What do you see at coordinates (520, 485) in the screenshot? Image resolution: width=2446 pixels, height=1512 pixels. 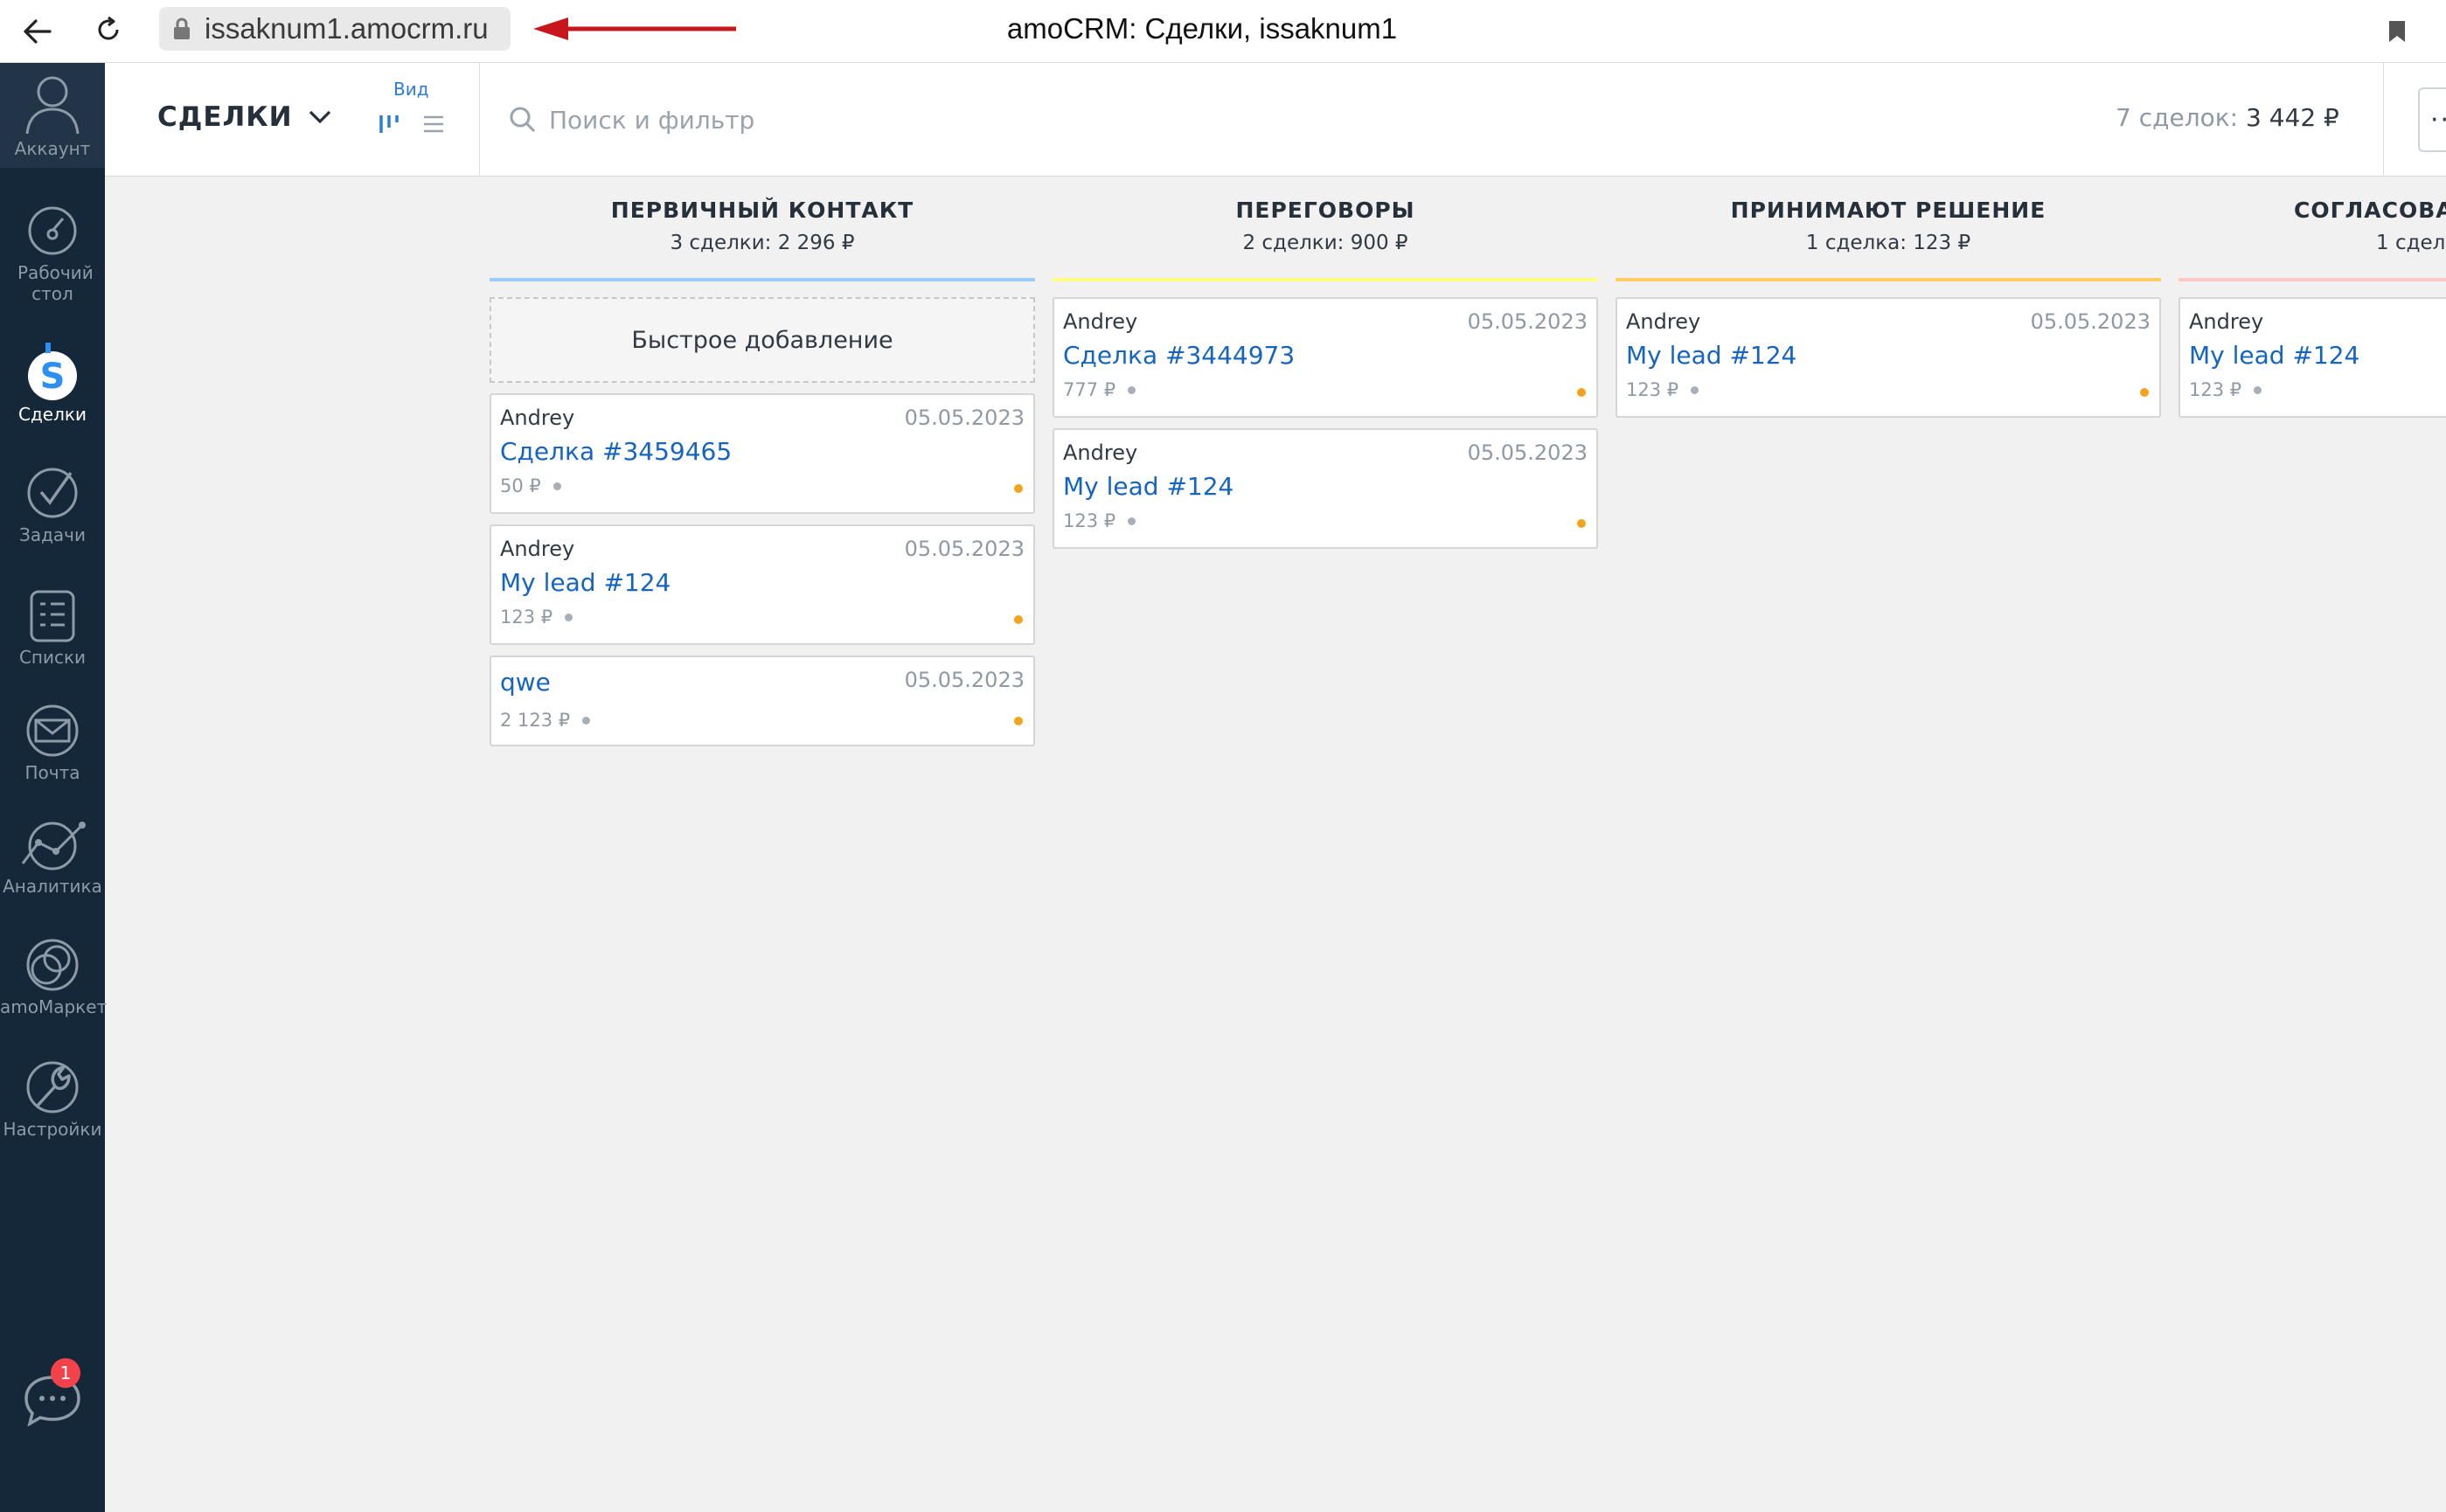 I see `price-value: 50 ₽` at bounding box center [520, 485].